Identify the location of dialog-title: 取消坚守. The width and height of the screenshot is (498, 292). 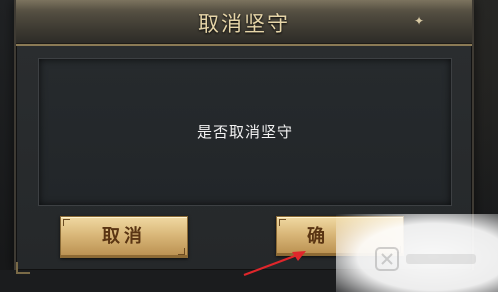
(244, 24).